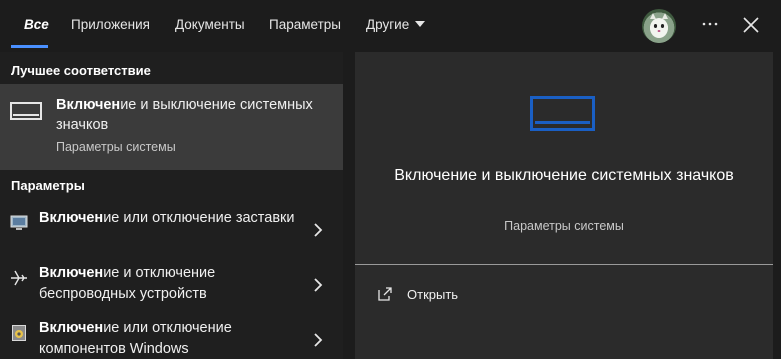 The image size is (781, 359). What do you see at coordinates (191, 115) in the screenshot?
I see `best-match-title: Включение и выключение системных значков` at bounding box center [191, 115].